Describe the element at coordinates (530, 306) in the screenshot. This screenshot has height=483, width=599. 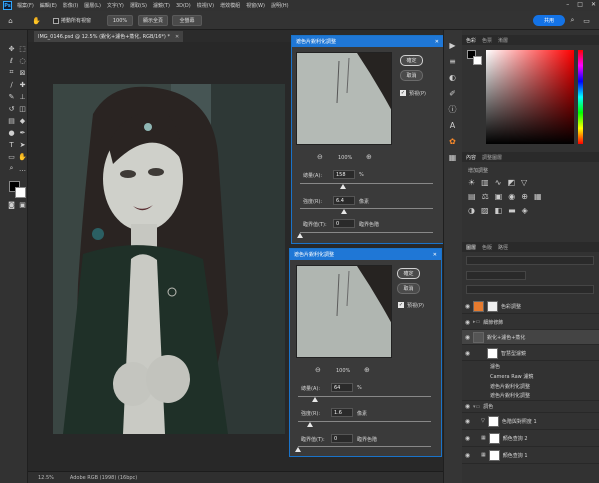
I see `layer-row: ◉ 色彩調整` at that location.